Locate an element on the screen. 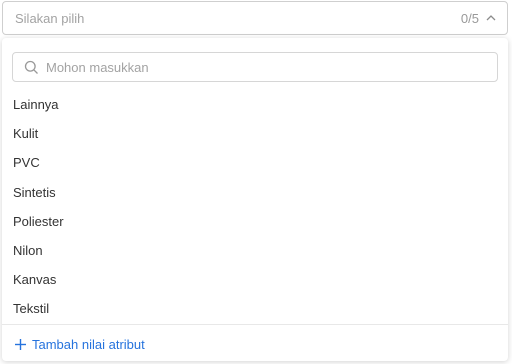  add-attribute-value-label: Tambah nilai atribut is located at coordinates (88, 344).